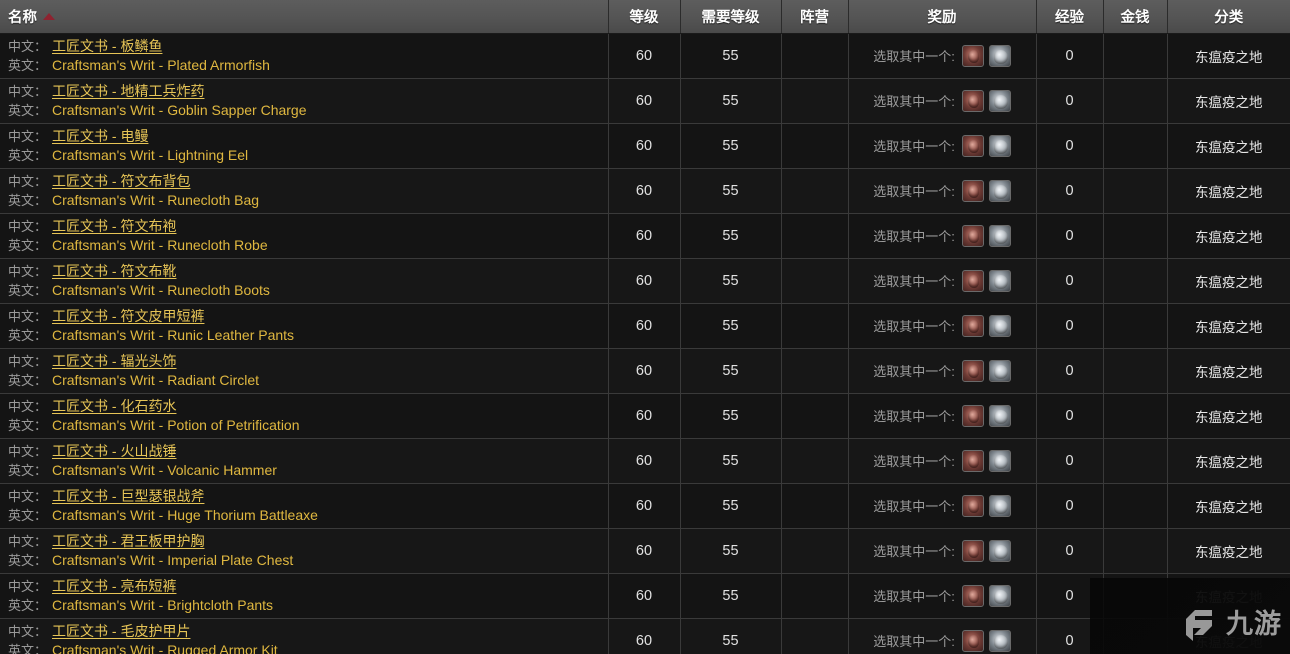 Image resolution: width=1290 pixels, height=654 pixels. Describe the element at coordinates (165, 647) in the screenshot. I see `quest-name-english: Craftsman's Writ - Rugged Armor Kit` at that location.